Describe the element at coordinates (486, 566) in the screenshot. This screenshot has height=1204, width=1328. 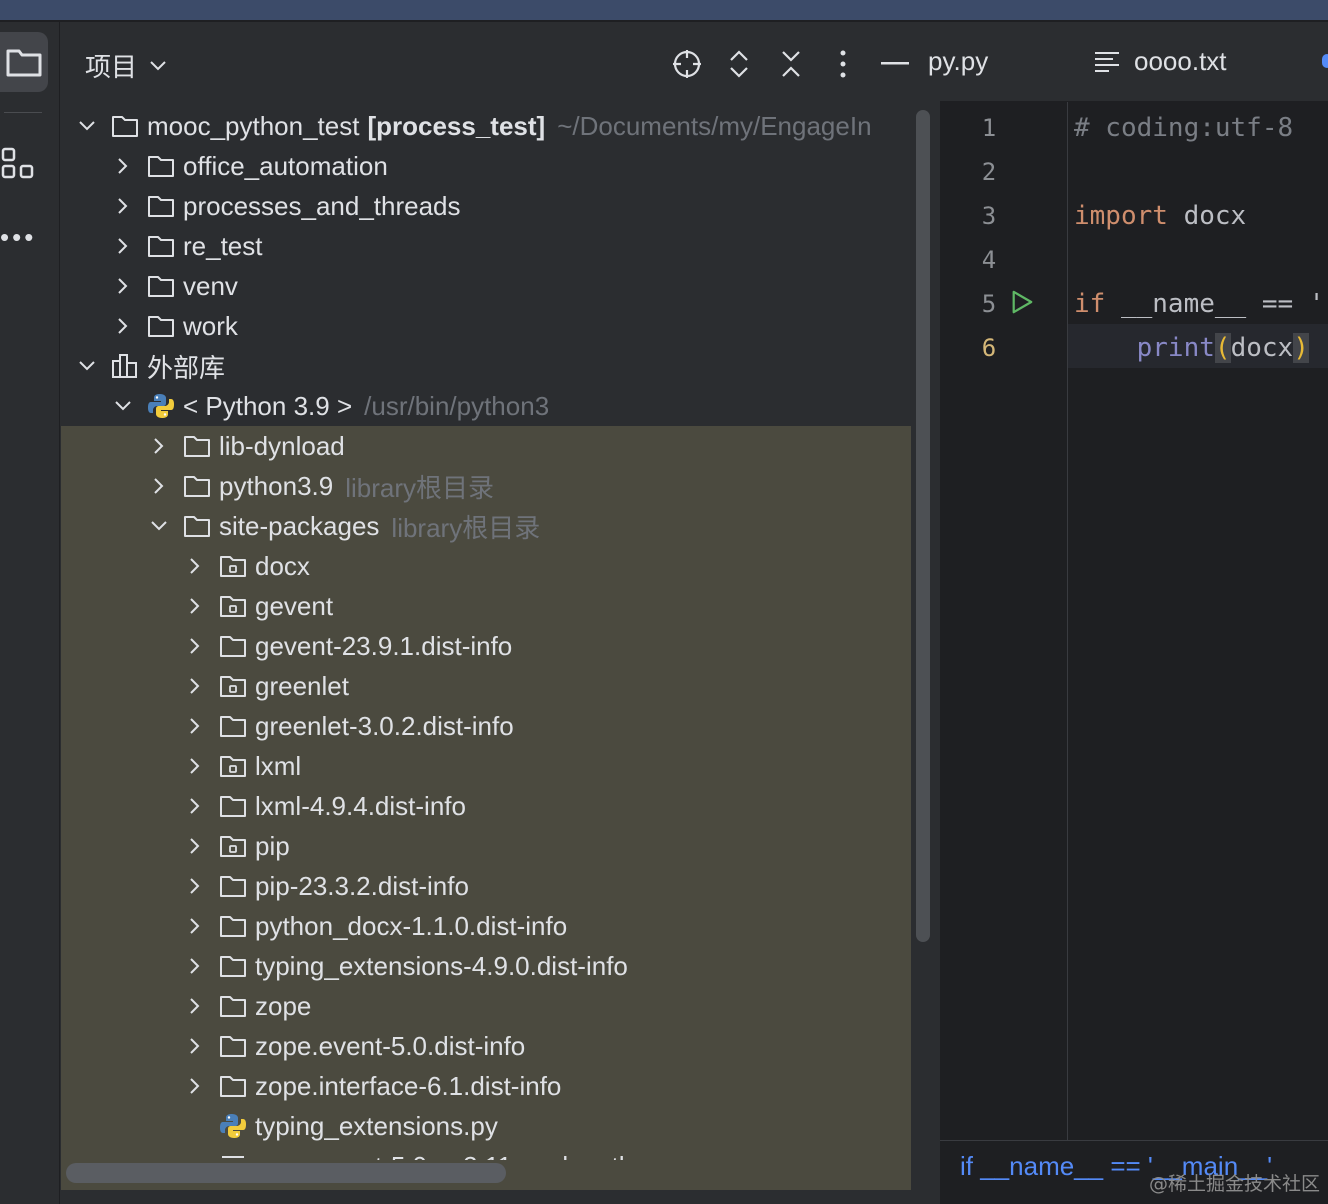
I see `tree-row: docx` at that location.